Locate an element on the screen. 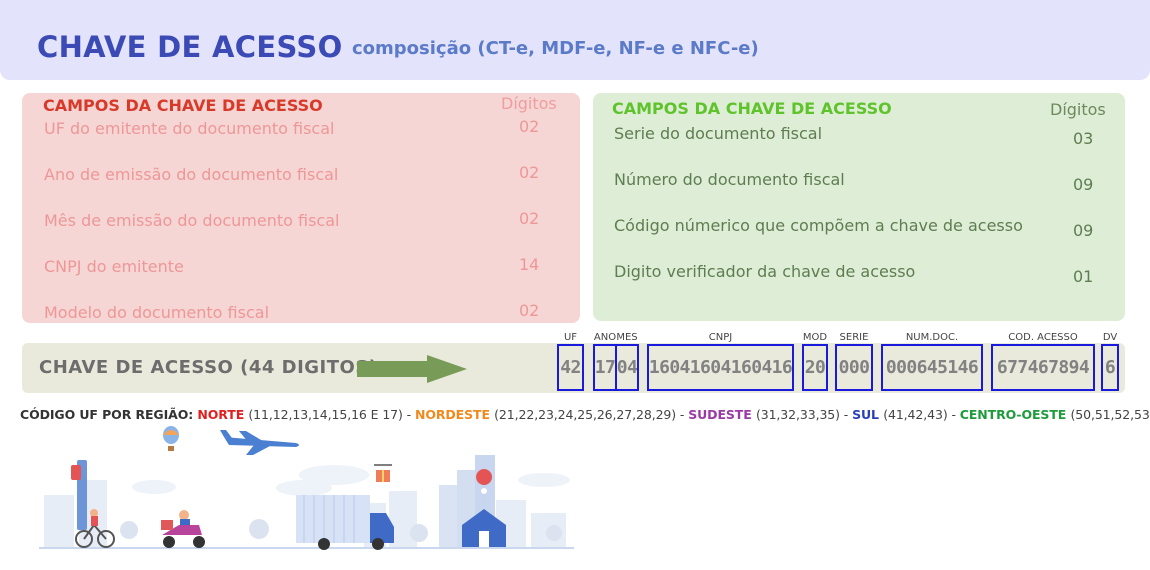 The image size is (1150, 570). region-name: CENTRO-OESTE is located at coordinates (1013, 414).